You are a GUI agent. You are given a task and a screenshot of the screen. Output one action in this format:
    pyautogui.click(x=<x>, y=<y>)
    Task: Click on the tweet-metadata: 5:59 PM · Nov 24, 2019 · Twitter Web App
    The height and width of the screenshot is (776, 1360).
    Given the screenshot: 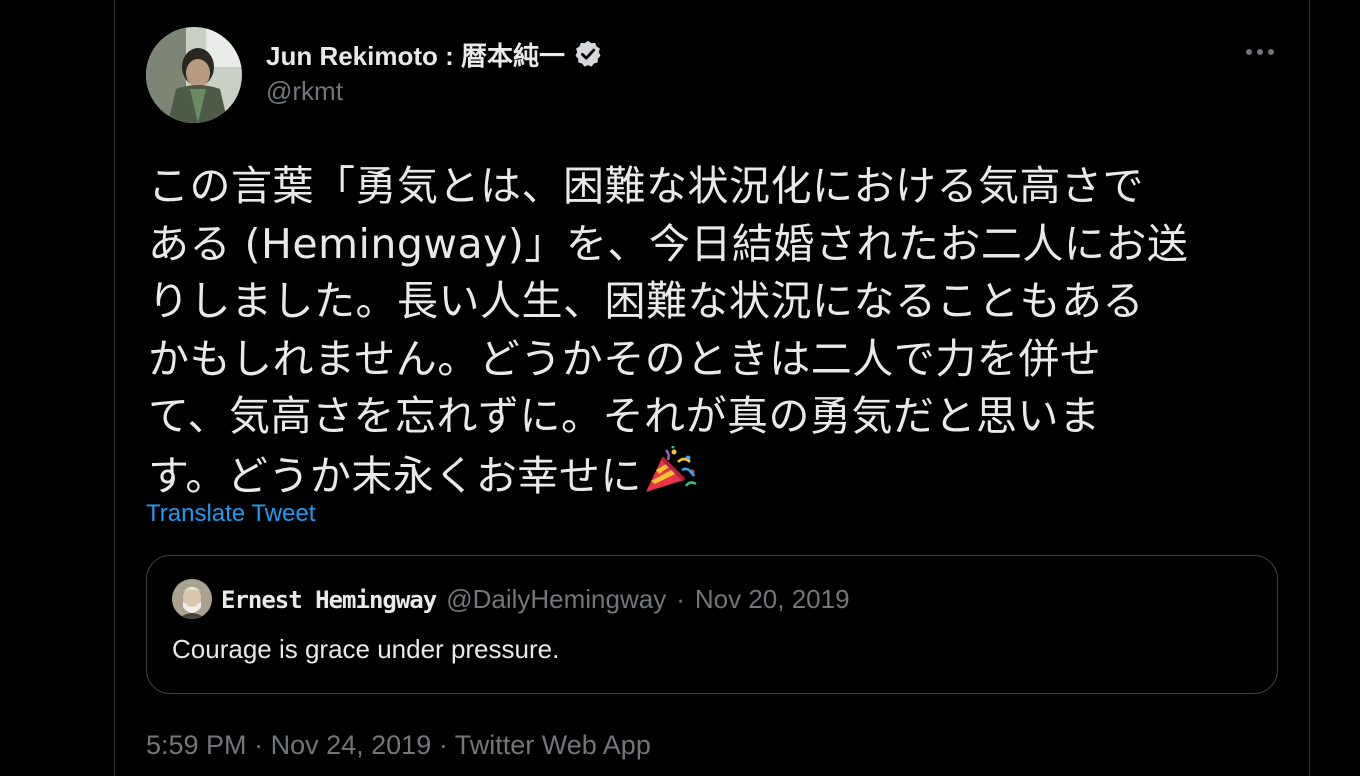 What is the action you would take?
    pyautogui.click(x=398, y=745)
    